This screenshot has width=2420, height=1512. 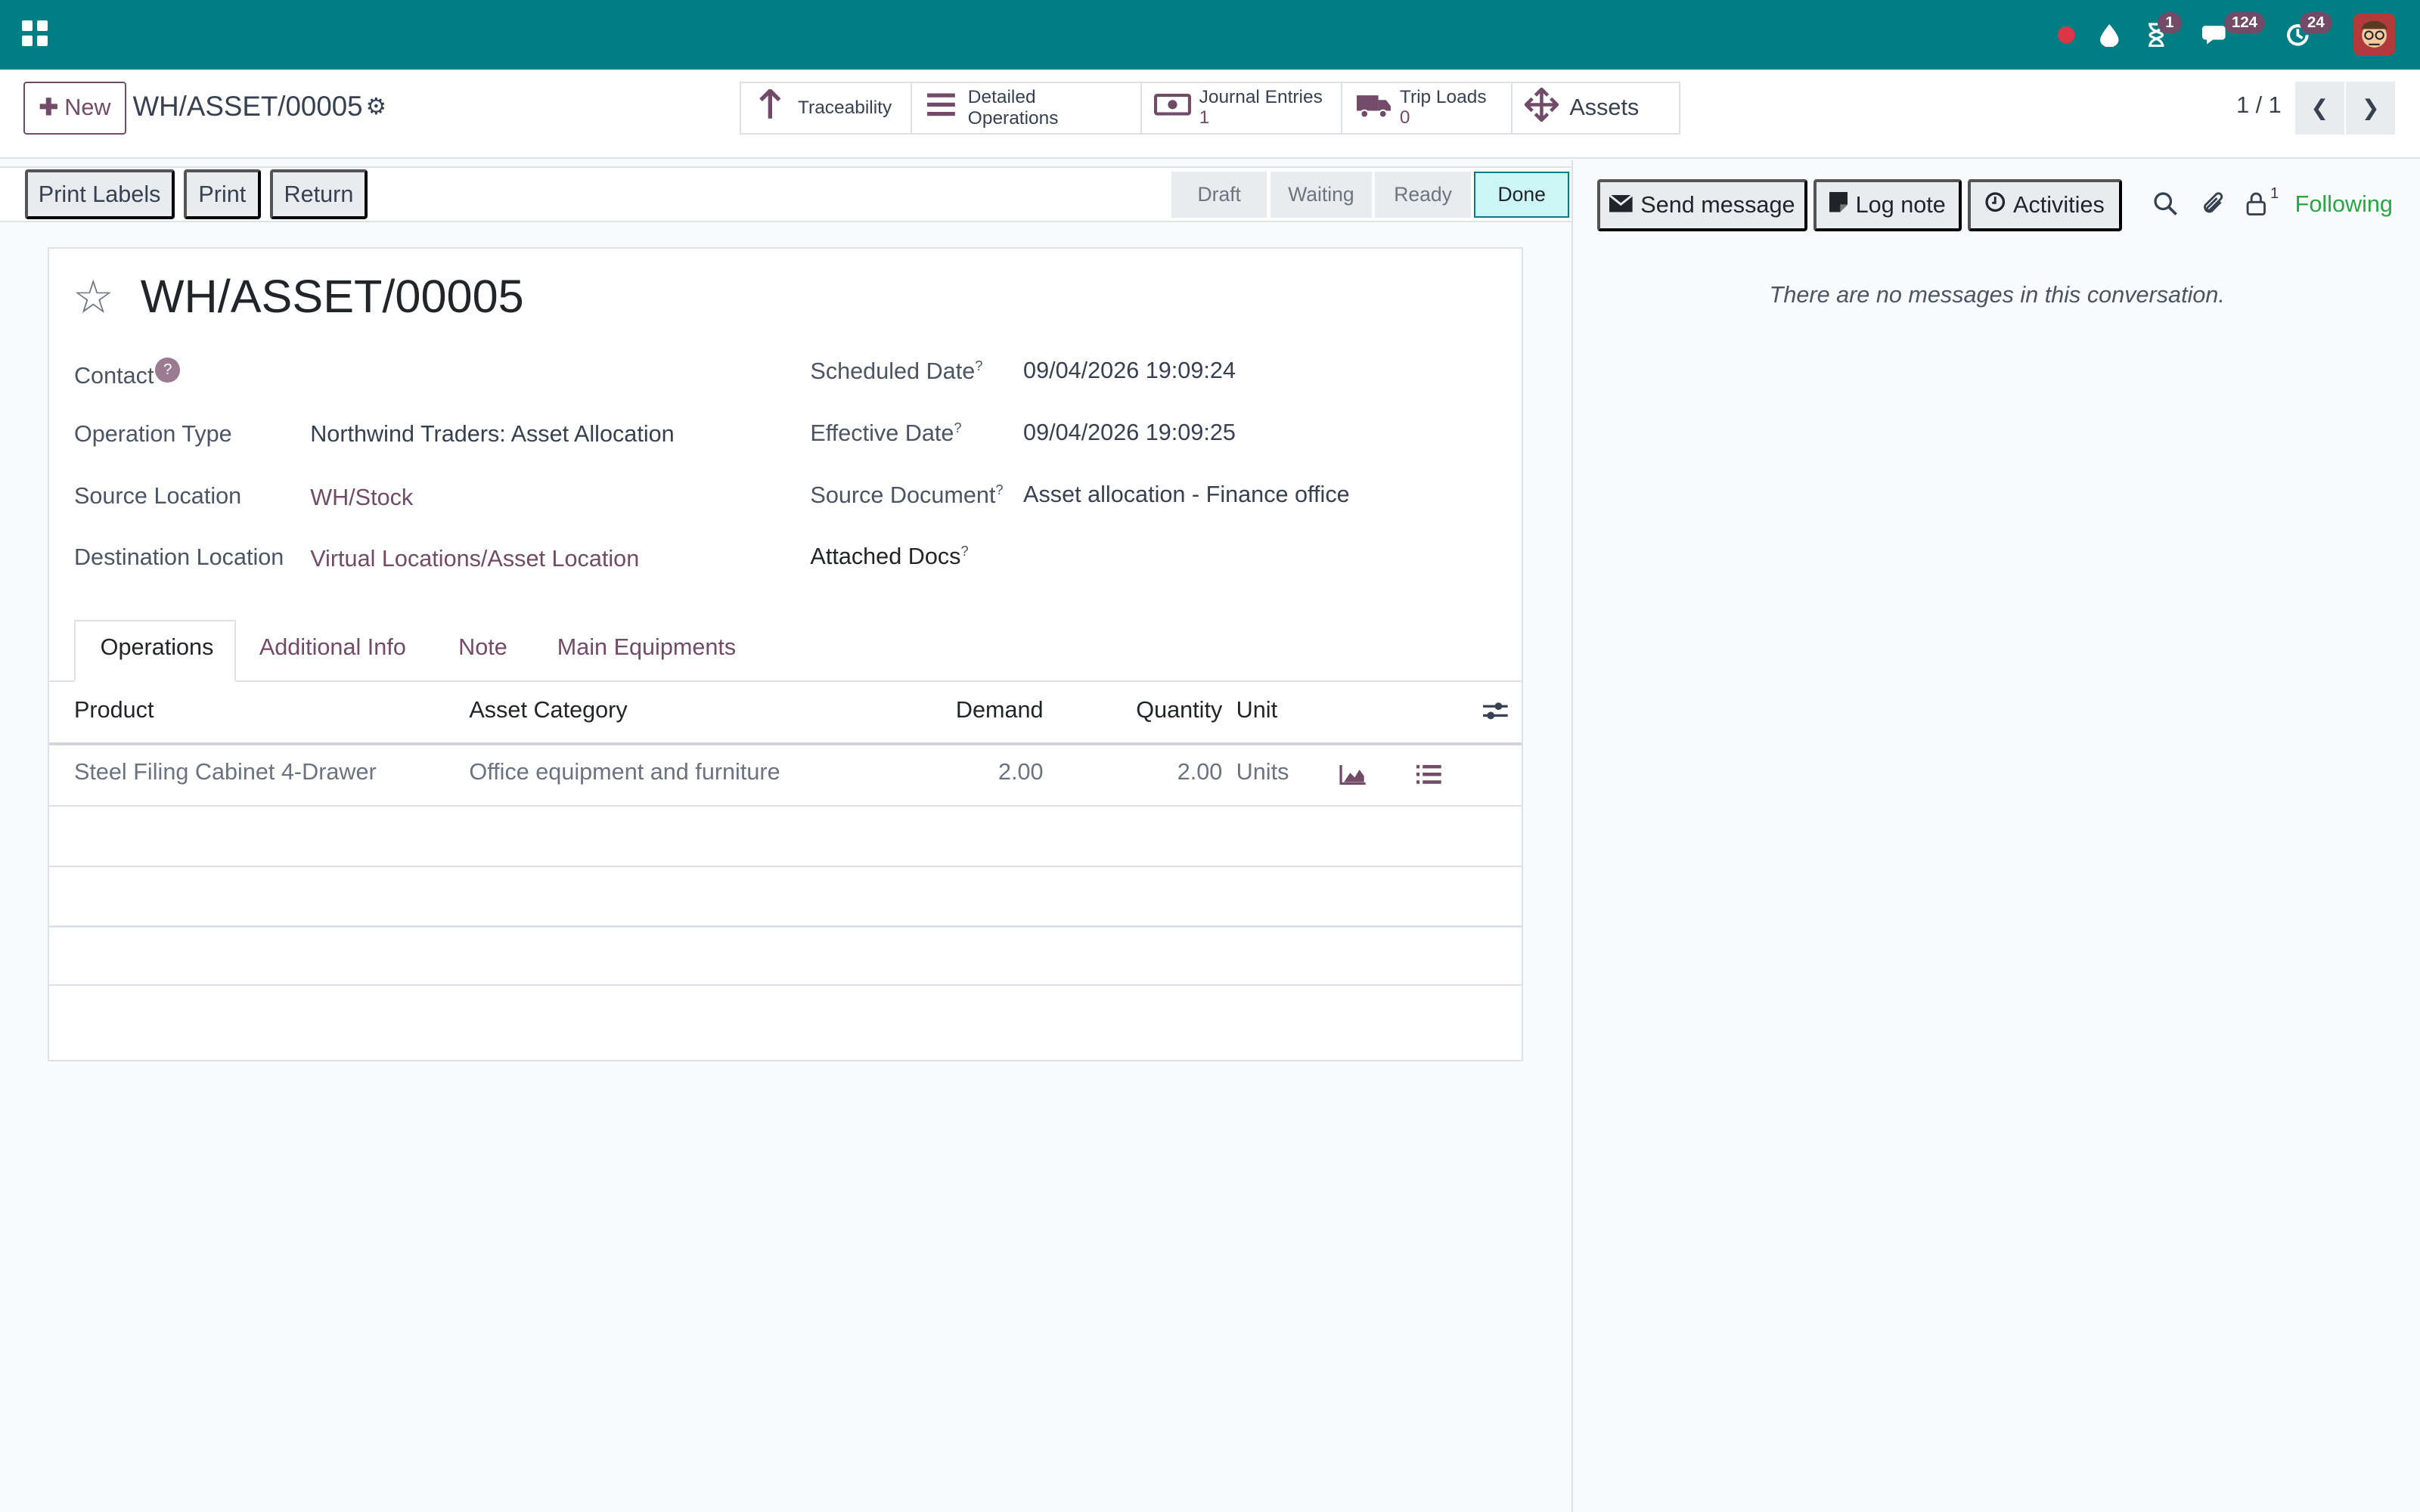 I want to click on tab-operations: Operations, so click(x=157, y=647).